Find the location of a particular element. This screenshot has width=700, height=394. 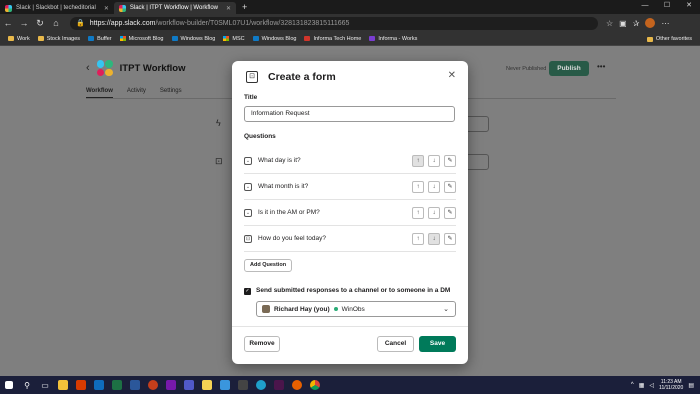

bookmark-informa-tech: Informa Tech Home is located at coordinates (332, 39).